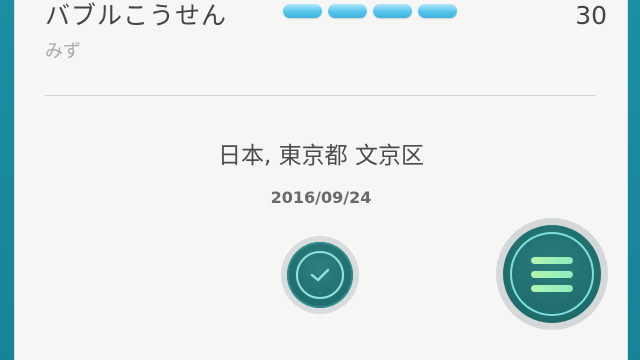 This screenshot has width=640, height=360. Describe the element at coordinates (136, 15) in the screenshot. I see `move-name: バブルこうせん` at that location.